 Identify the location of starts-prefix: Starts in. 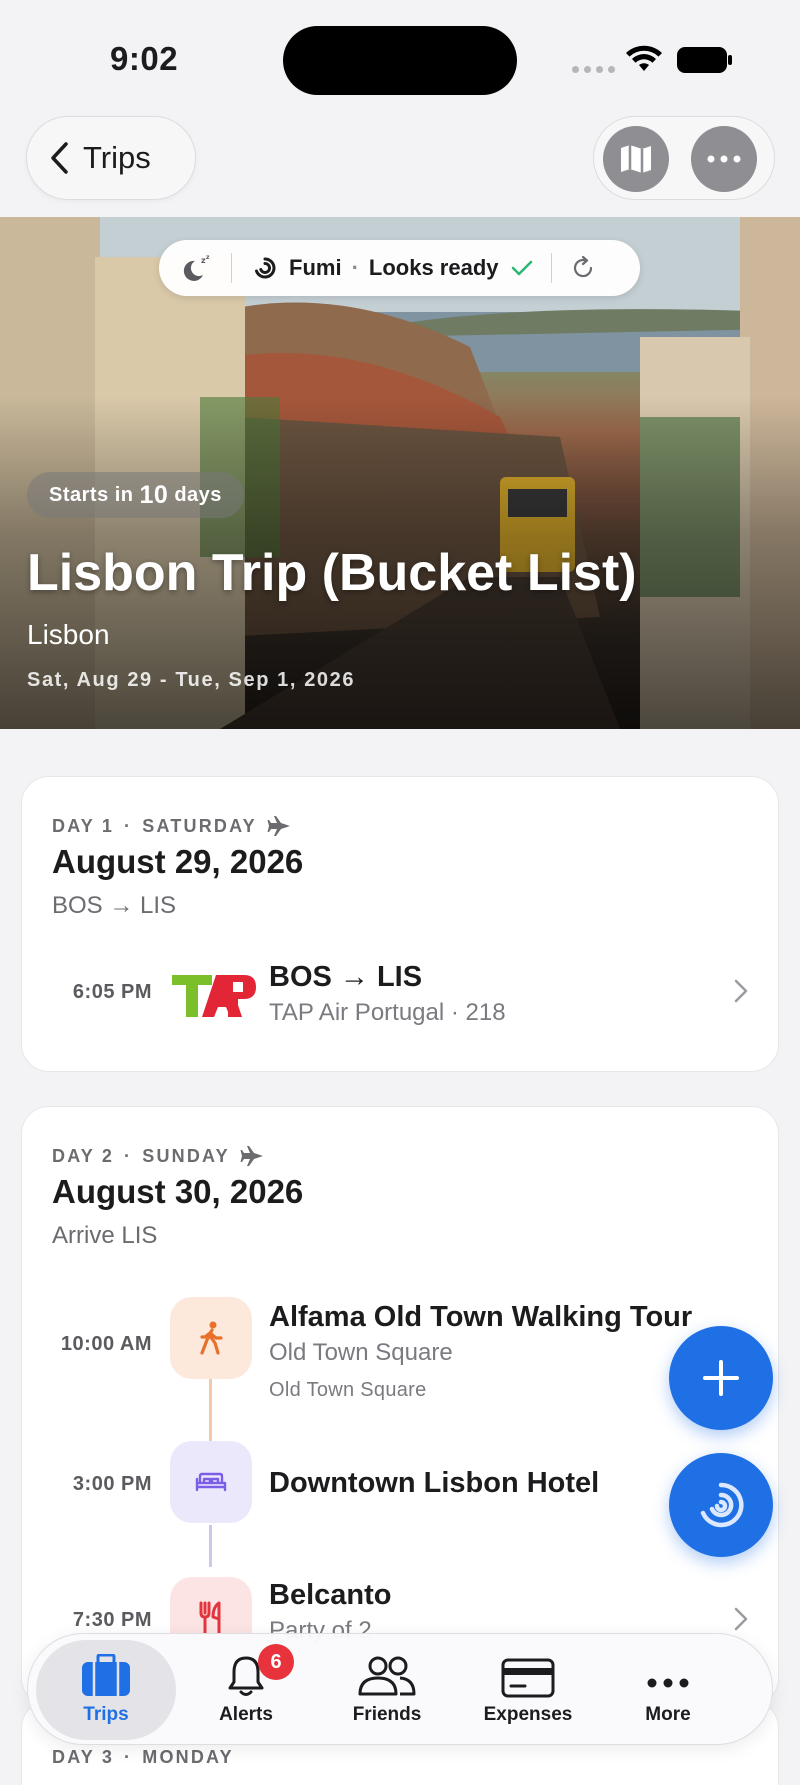
(91, 494).